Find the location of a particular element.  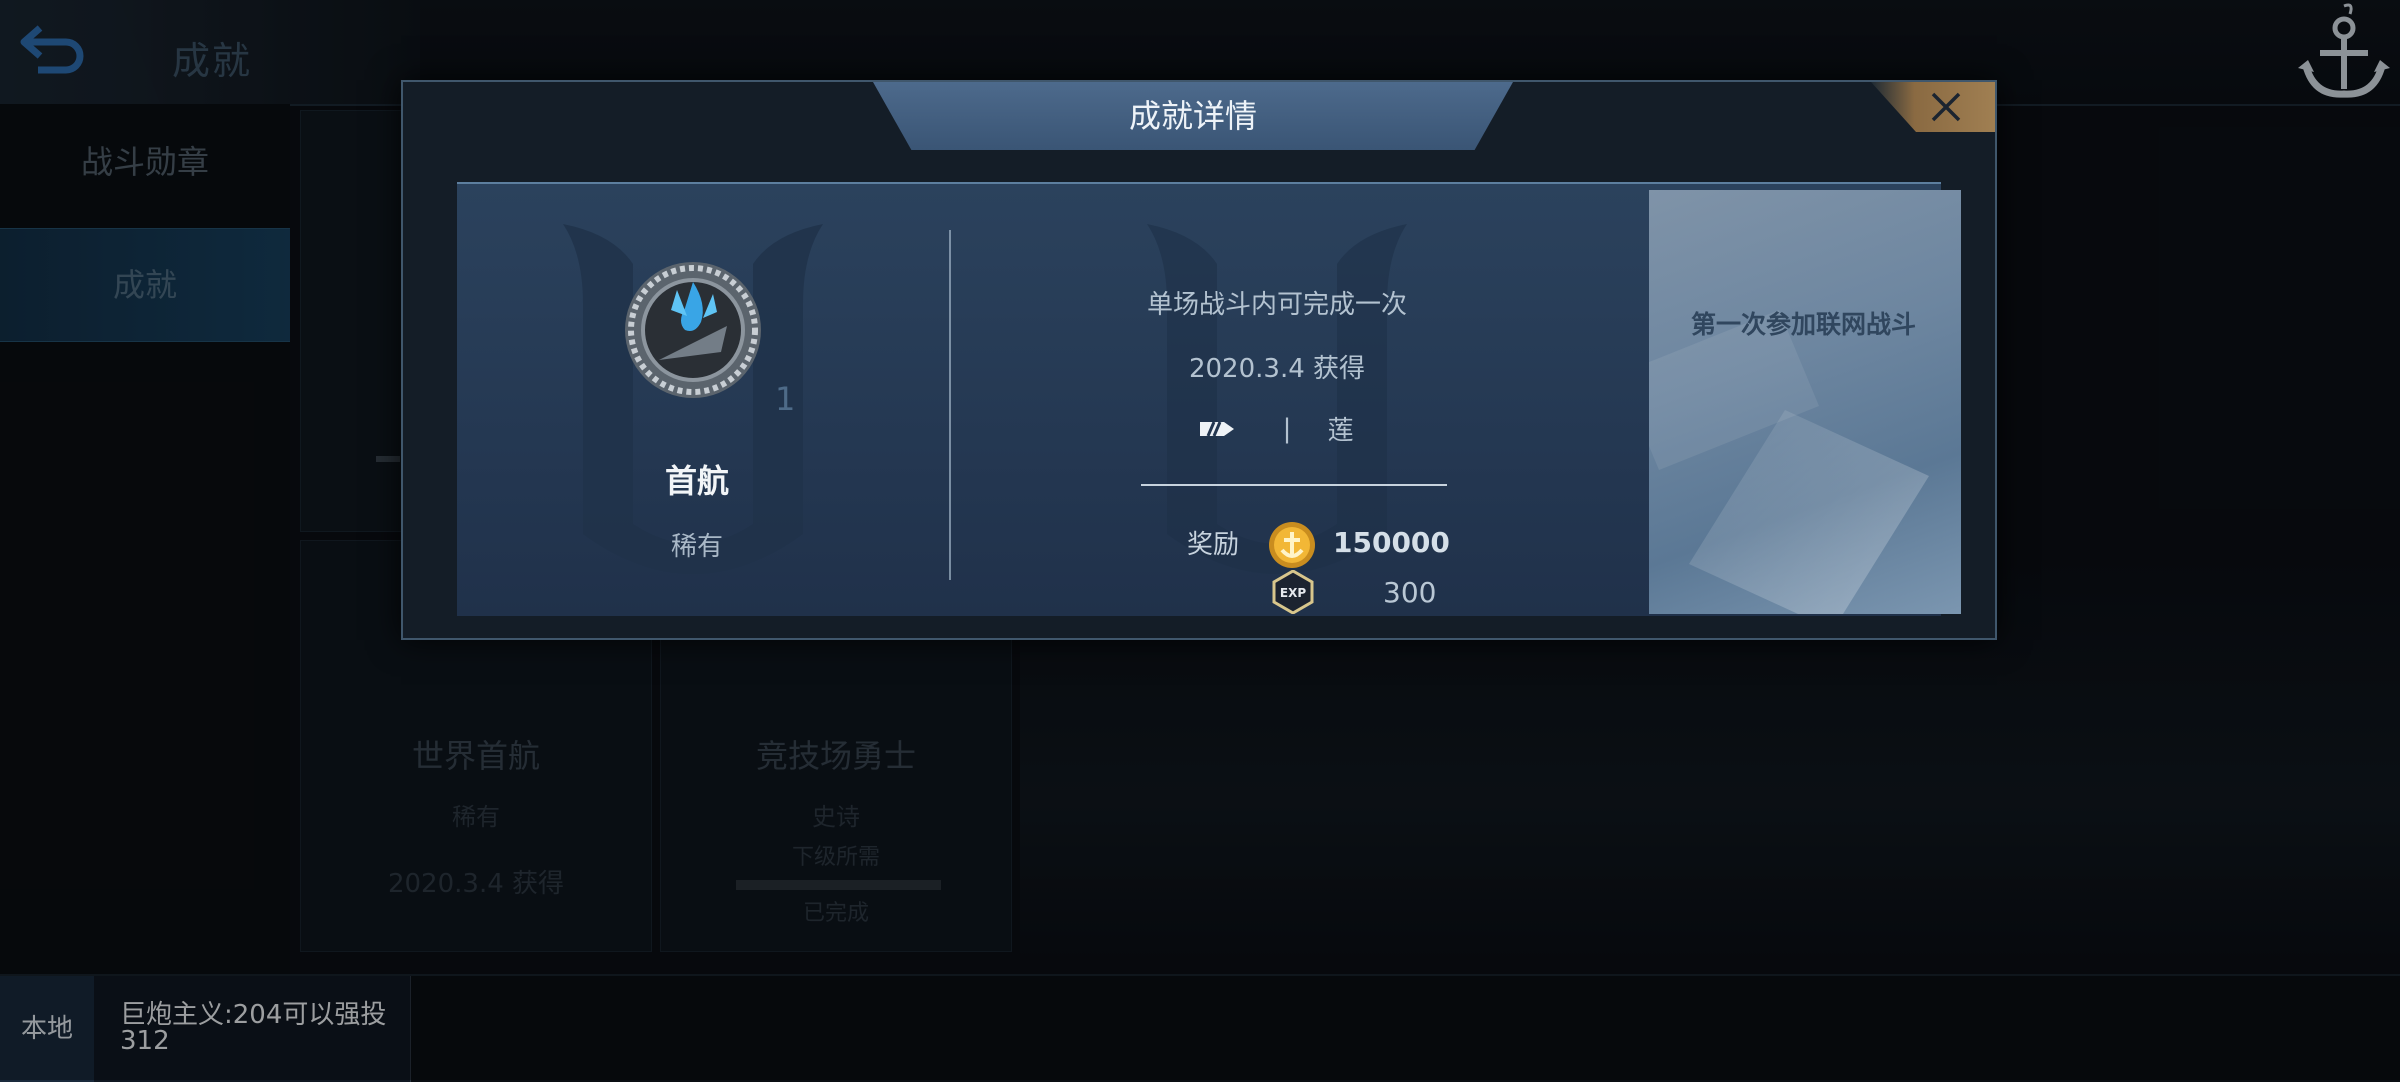

close-button is located at coordinates (1933, 107).